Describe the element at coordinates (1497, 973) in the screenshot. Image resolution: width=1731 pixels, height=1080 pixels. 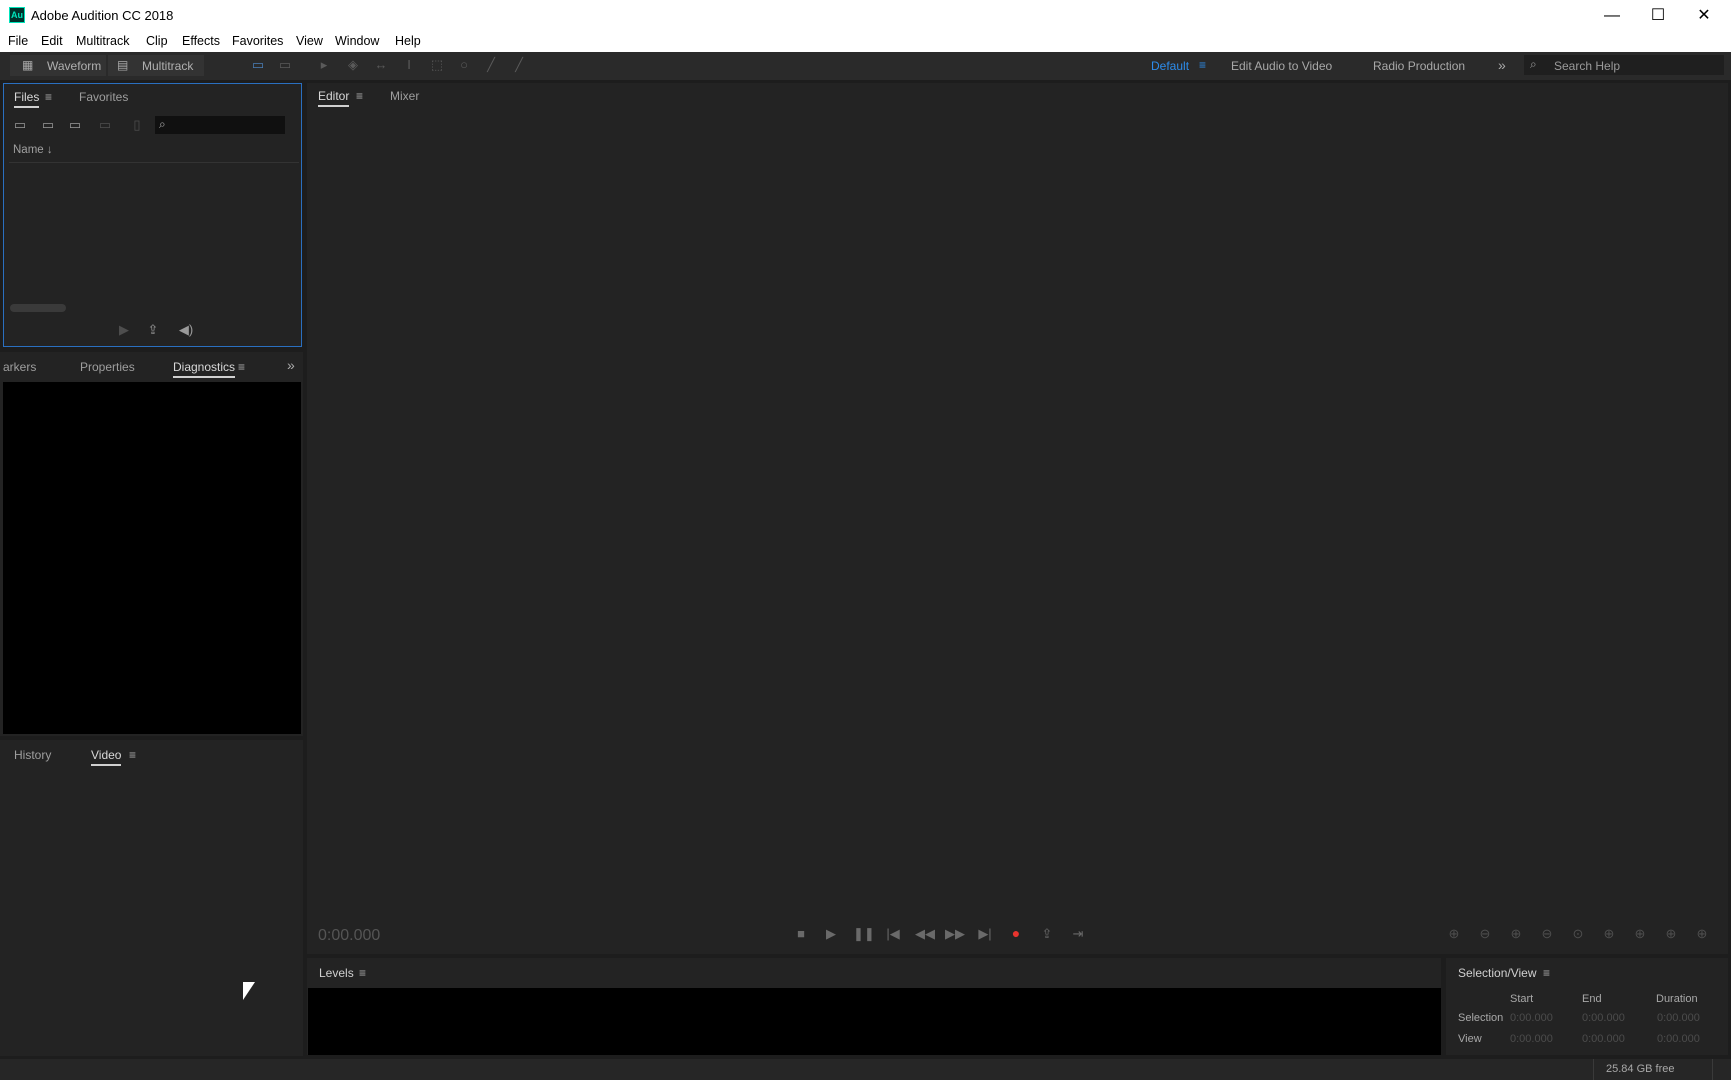
I see `tab-selection-view: Selection/View` at that location.